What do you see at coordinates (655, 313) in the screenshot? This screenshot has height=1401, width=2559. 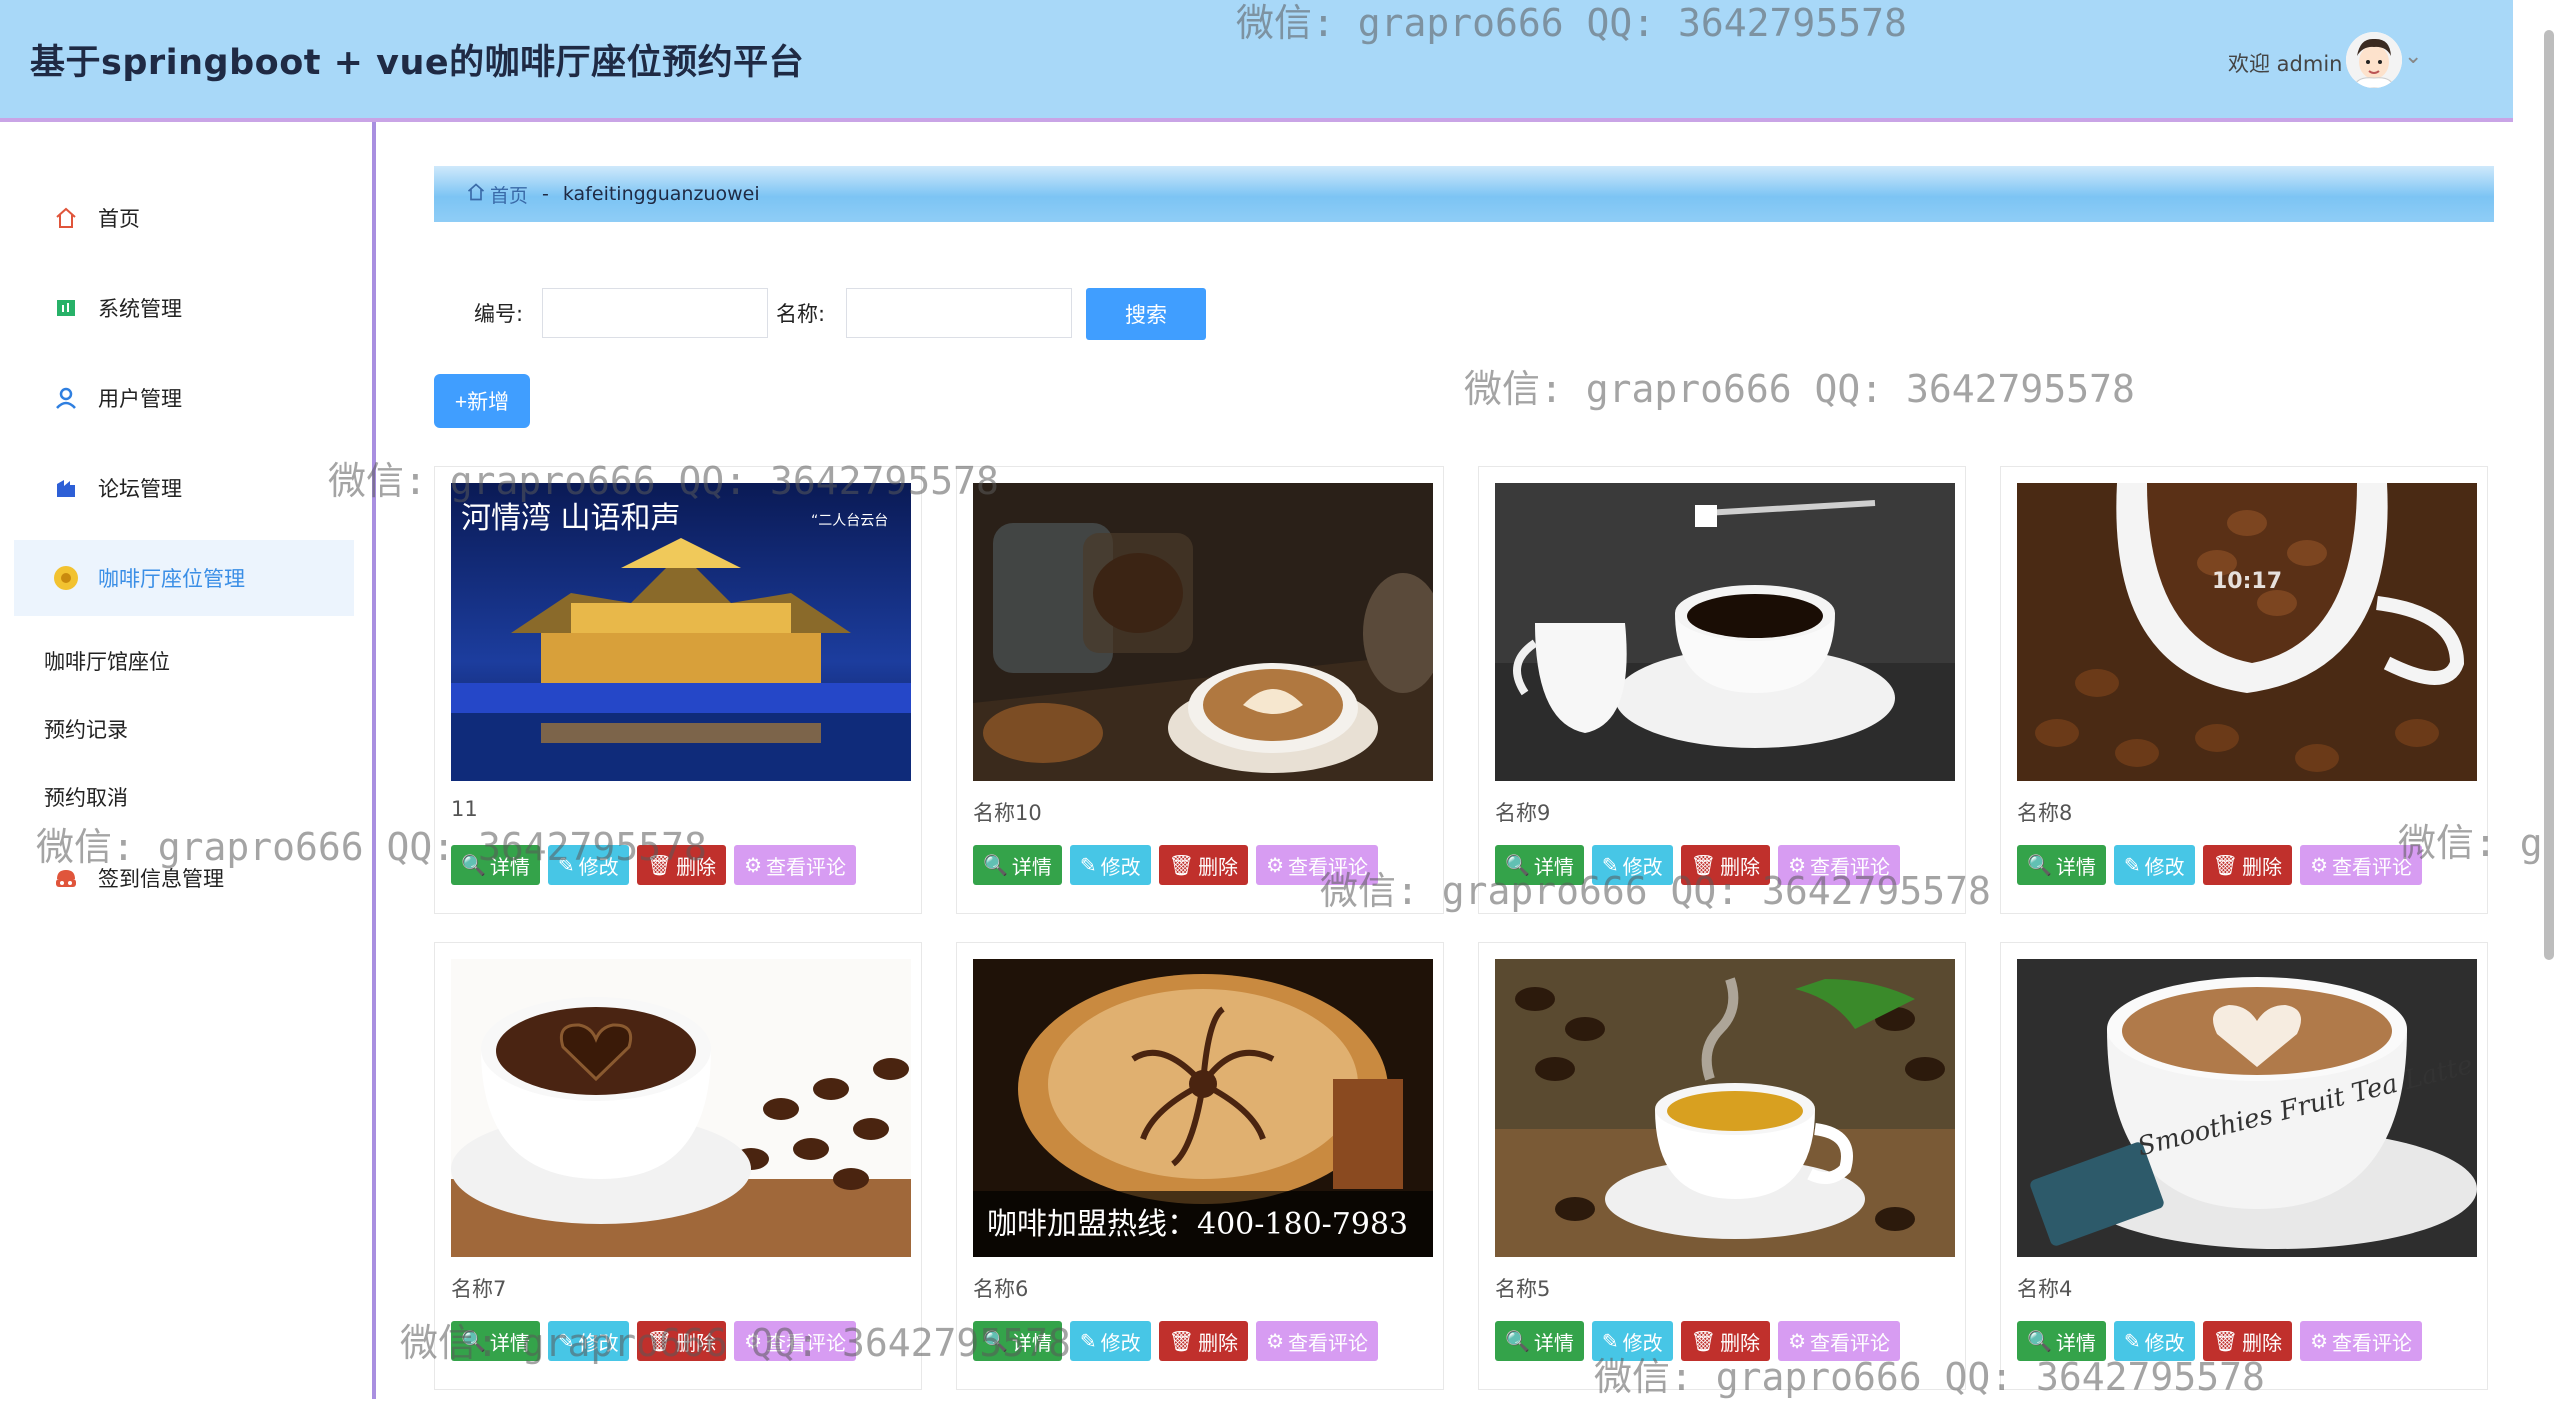 I see `number-input` at bounding box center [655, 313].